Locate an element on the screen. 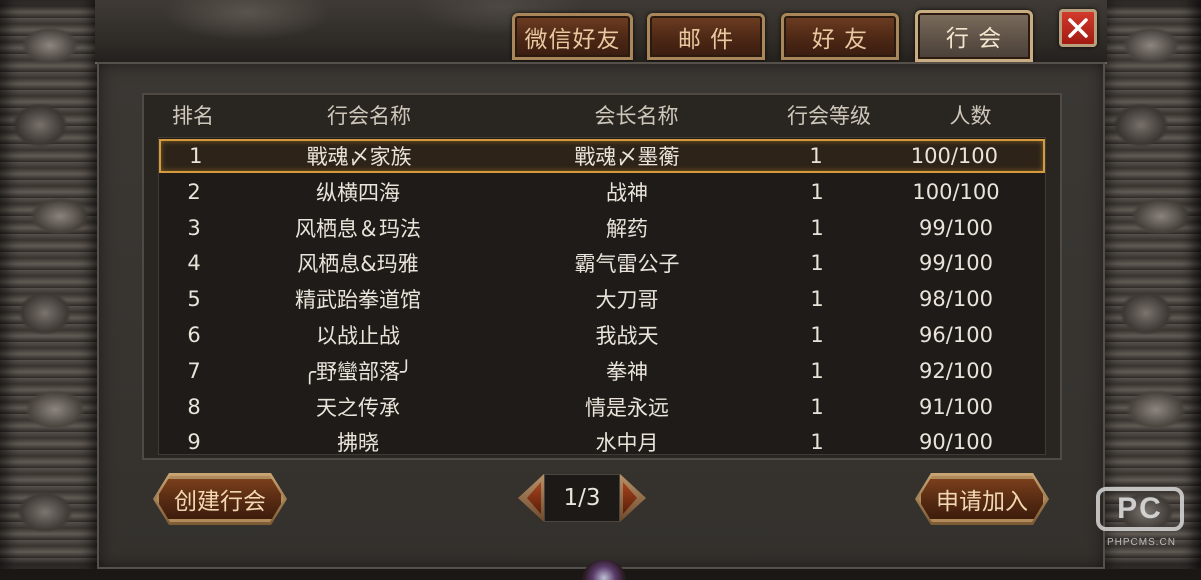 The image size is (1201, 580). header-guild-level: 行会等级 is located at coordinates (829, 116).